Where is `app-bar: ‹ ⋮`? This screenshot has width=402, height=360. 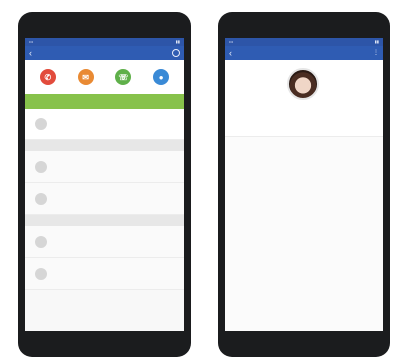
app-bar: ‹ ⋮ is located at coordinates (304, 53).